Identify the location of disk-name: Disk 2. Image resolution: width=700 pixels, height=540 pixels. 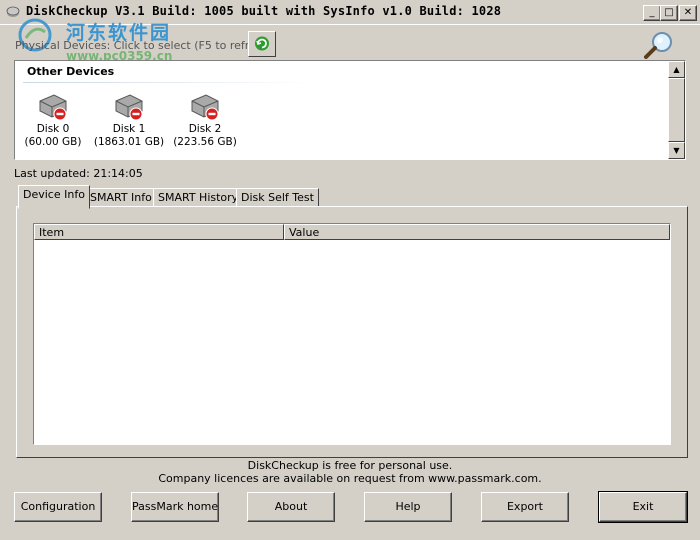
(205, 129).